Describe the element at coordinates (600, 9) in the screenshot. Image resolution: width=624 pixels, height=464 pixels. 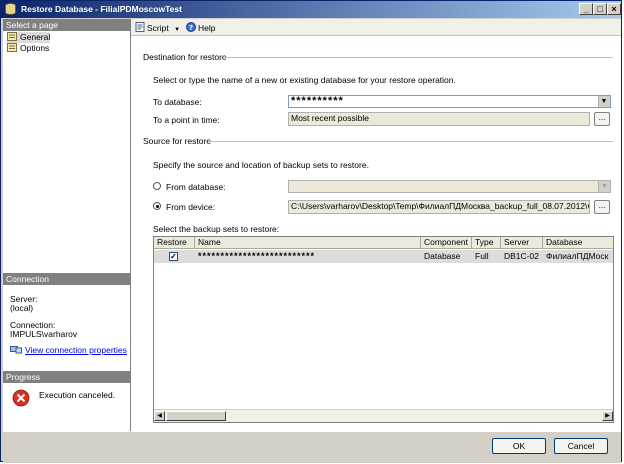
I see `maximize-button: □` at that location.